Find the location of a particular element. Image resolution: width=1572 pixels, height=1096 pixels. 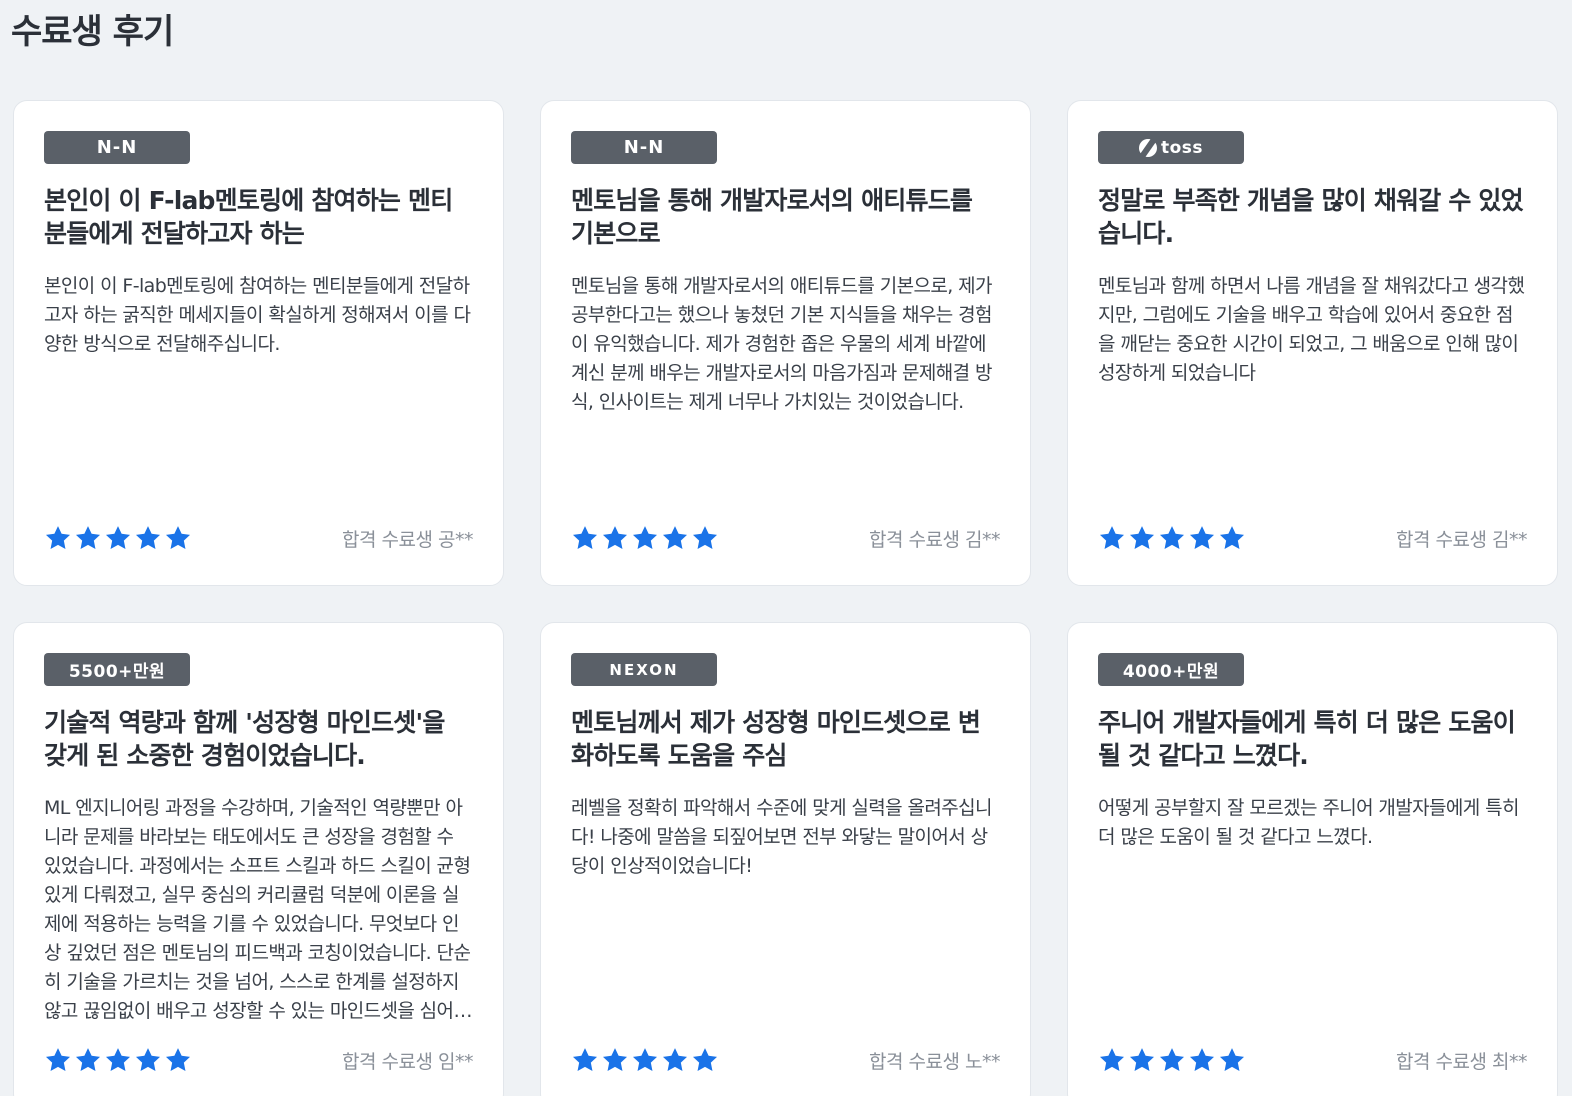

review-footer: 합격 수료생 공** is located at coordinates (258, 538).